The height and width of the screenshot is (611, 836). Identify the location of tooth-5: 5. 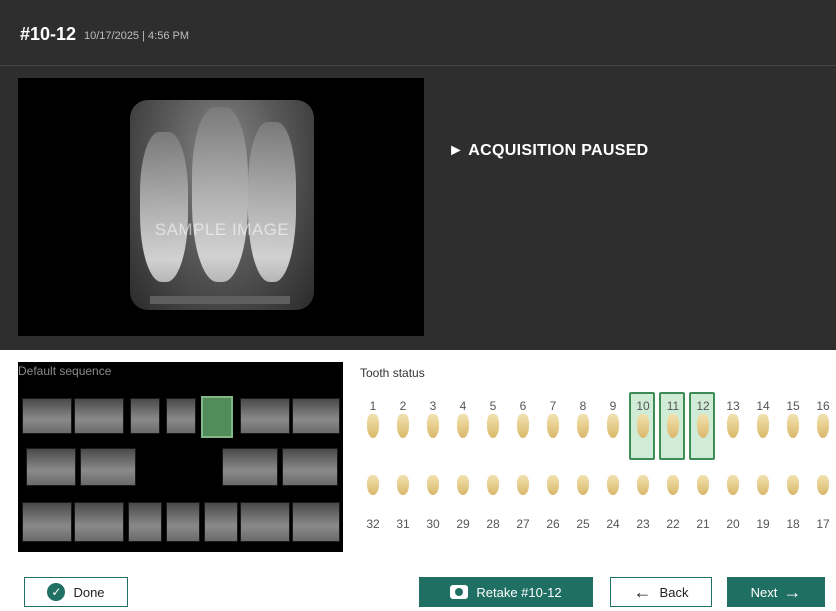
(493, 418).